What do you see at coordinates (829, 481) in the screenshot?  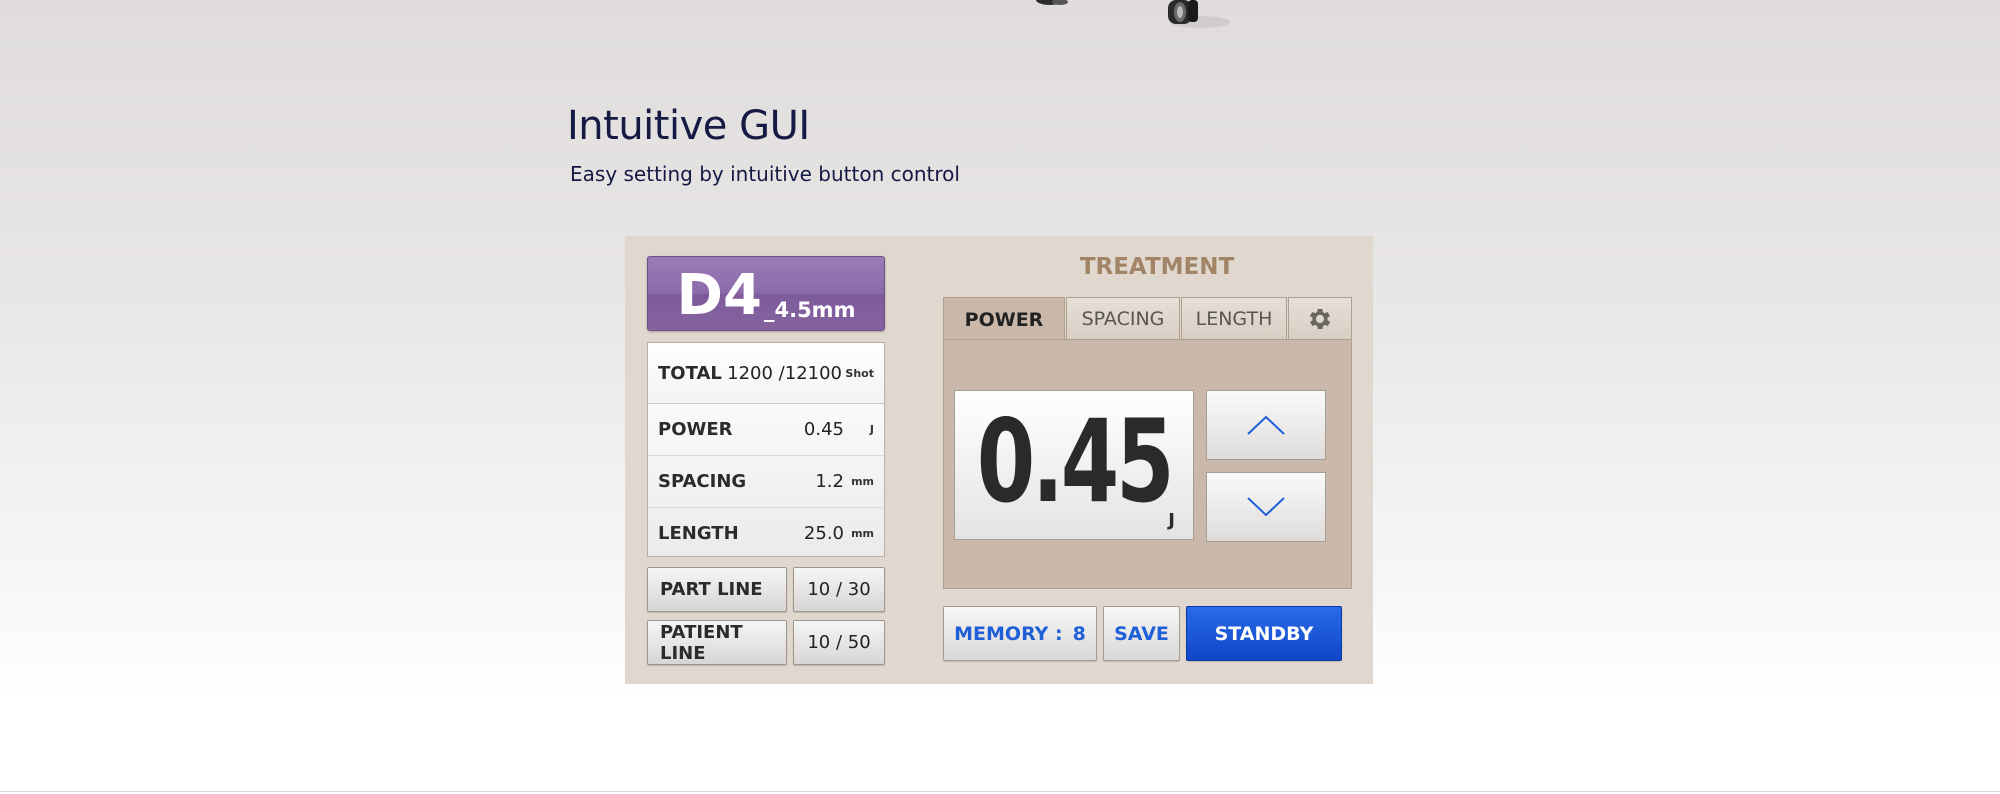 I see `summary-value: 1.2` at bounding box center [829, 481].